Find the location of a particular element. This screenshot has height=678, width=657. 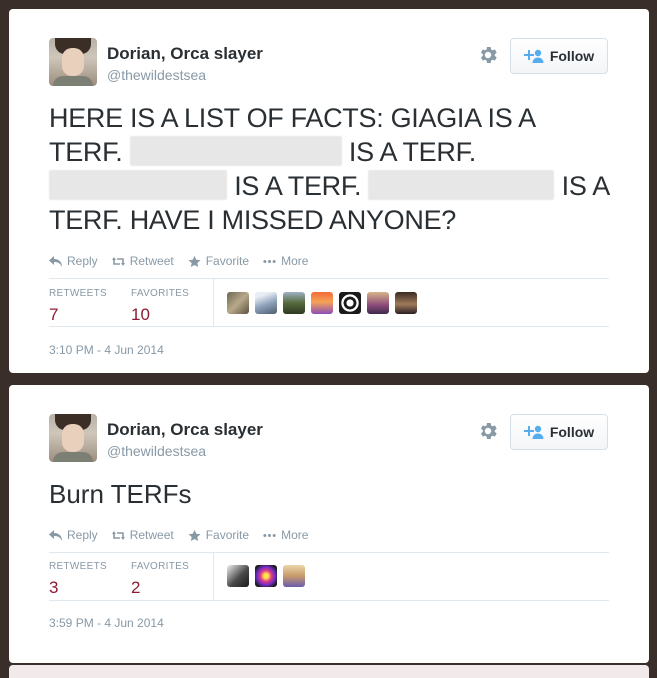

retweet-count: RETWEETS 3 is located at coordinates (78, 579).